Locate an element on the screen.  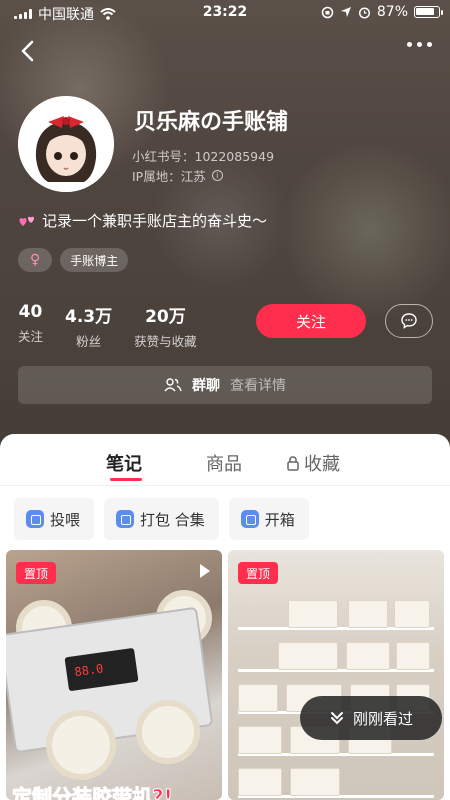
profile-tags: ♀ 手账博主 is located at coordinates (73, 260).